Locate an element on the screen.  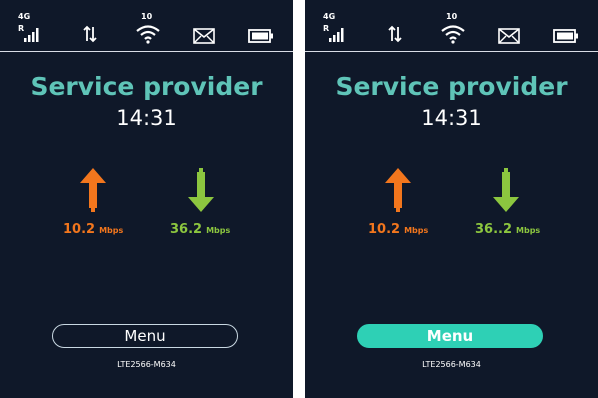
download-speed: 36..2 Mbps is located at coordinates (507, 227).